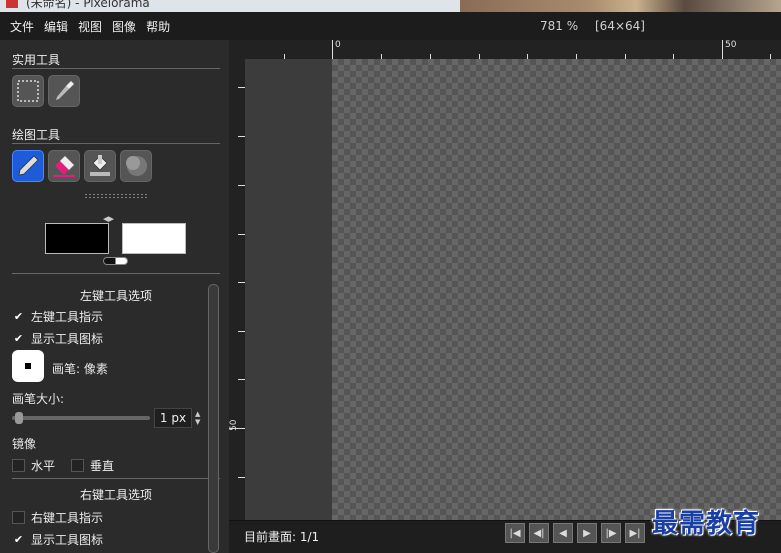 The image size is (781, 553). I want to click on brush-label: 画笔: 像素, so click(80, 369).